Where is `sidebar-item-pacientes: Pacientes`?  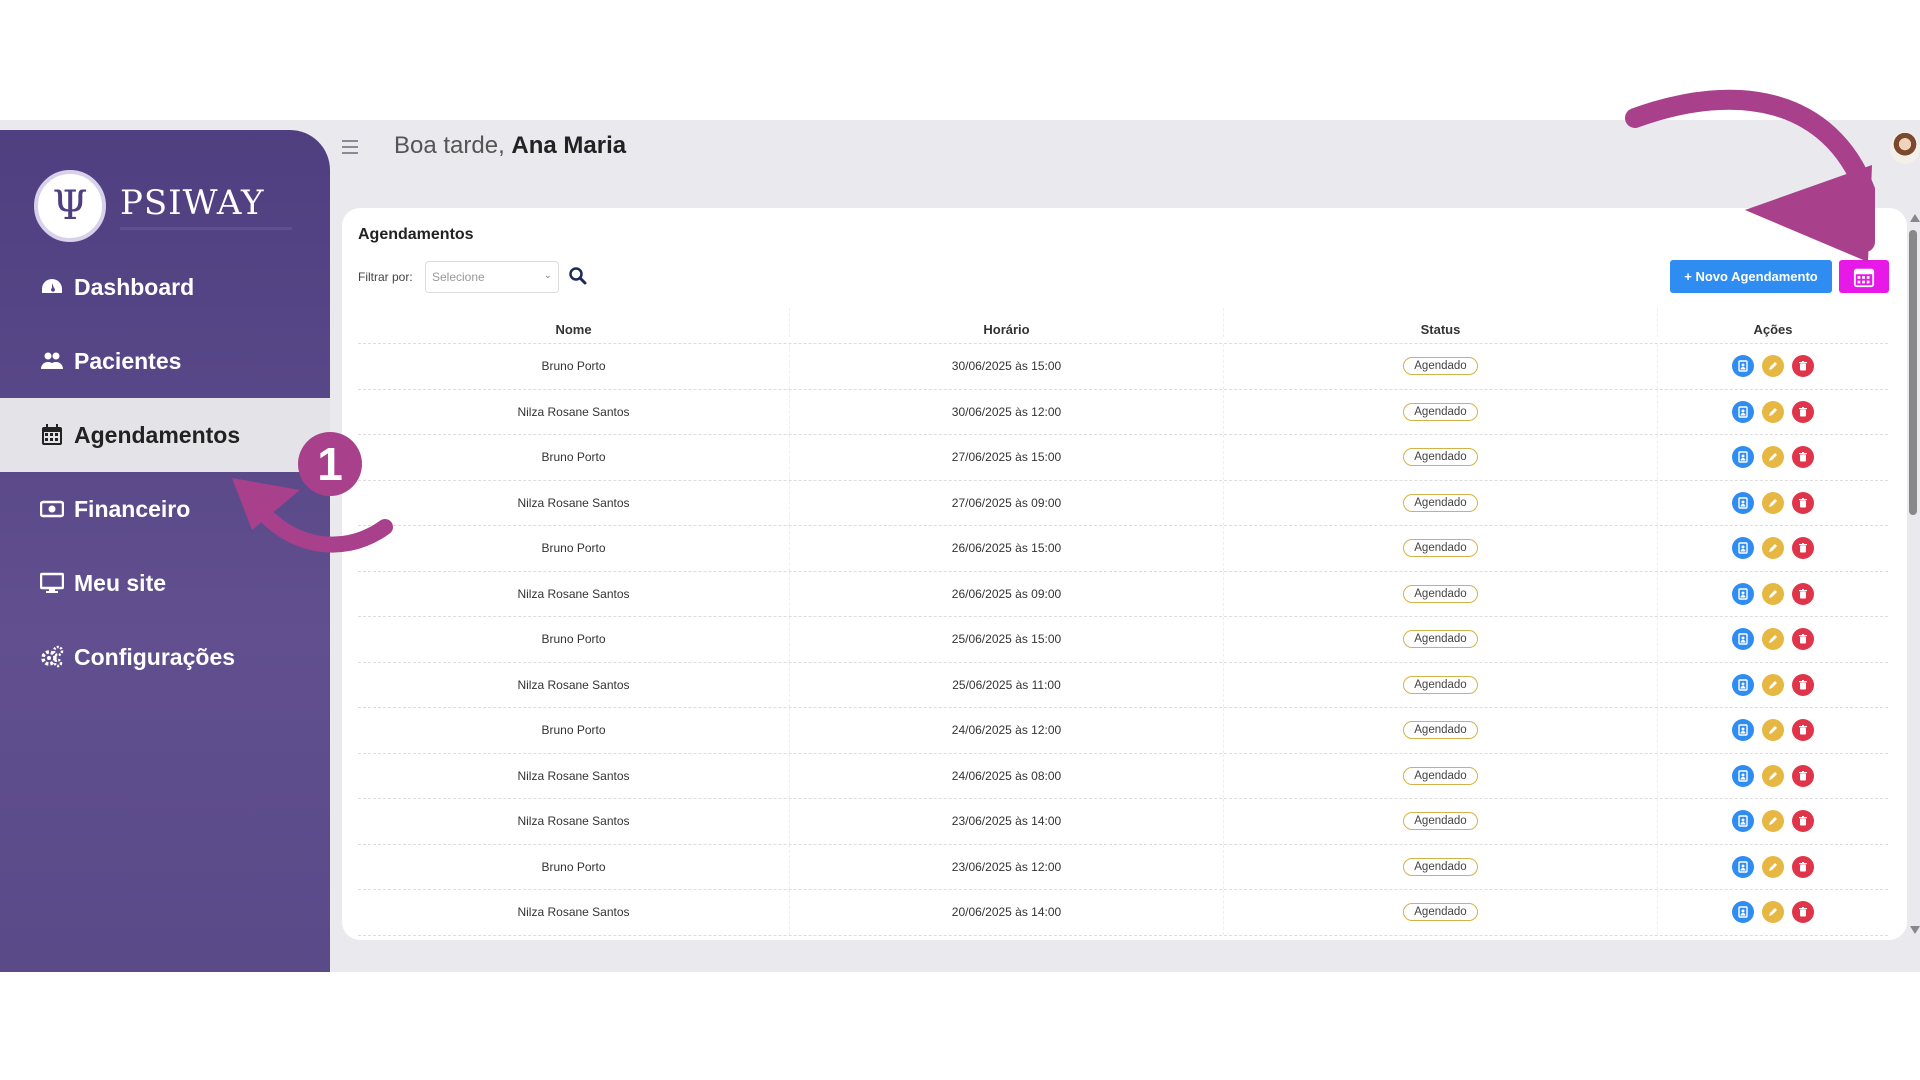
sidebar-item-pacientes: Pacientes is located at coordinates (165, 361).